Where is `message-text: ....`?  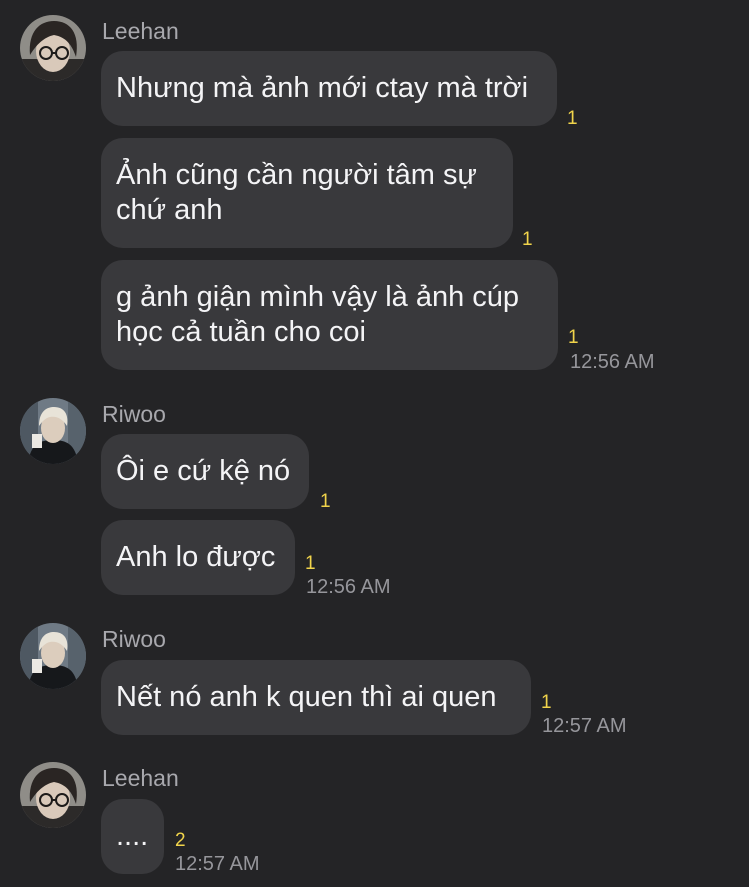
message-text: .... is located at coordinates (132, 836).